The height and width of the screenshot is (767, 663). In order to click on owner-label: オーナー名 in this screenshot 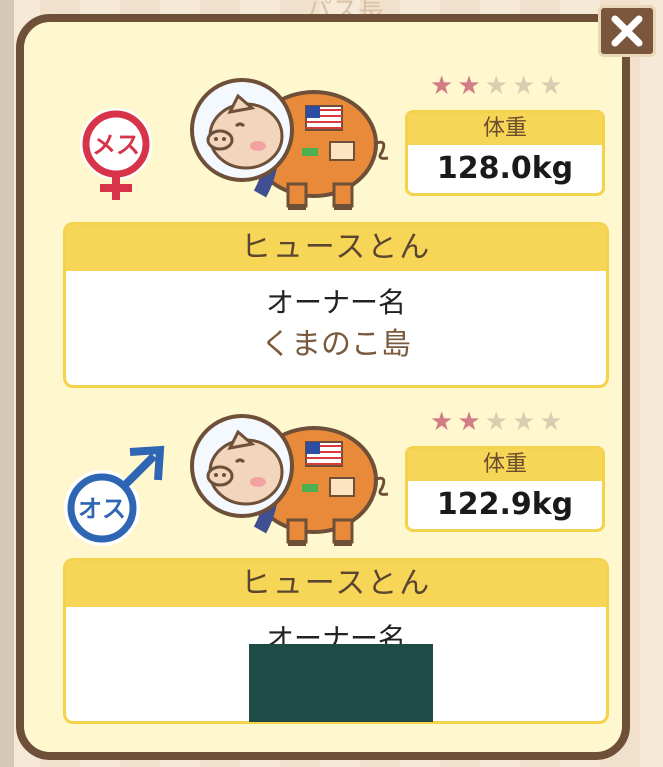, I will do `click(335, 302)`.